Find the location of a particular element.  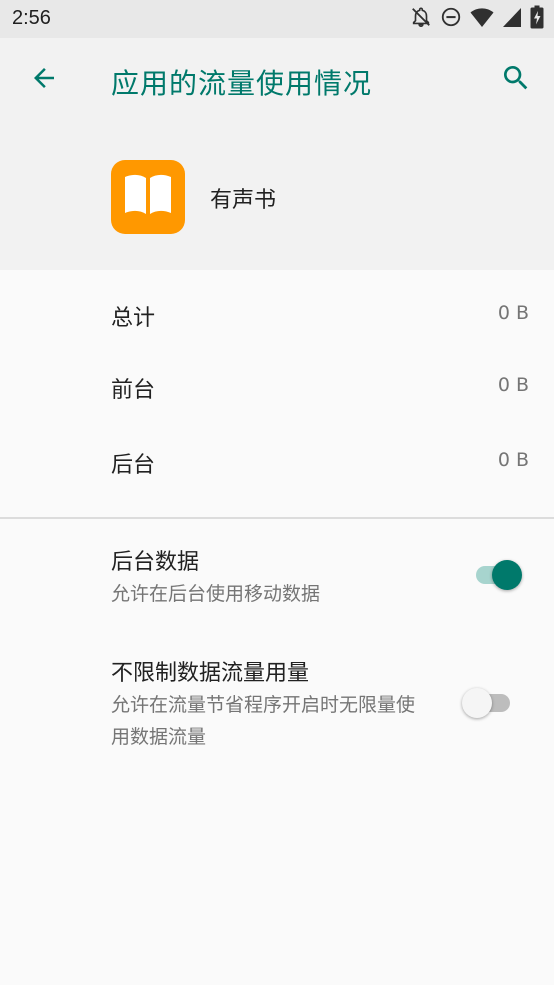

usage-row-foreground: 前台 0 B is located at coordinates (277, 387).